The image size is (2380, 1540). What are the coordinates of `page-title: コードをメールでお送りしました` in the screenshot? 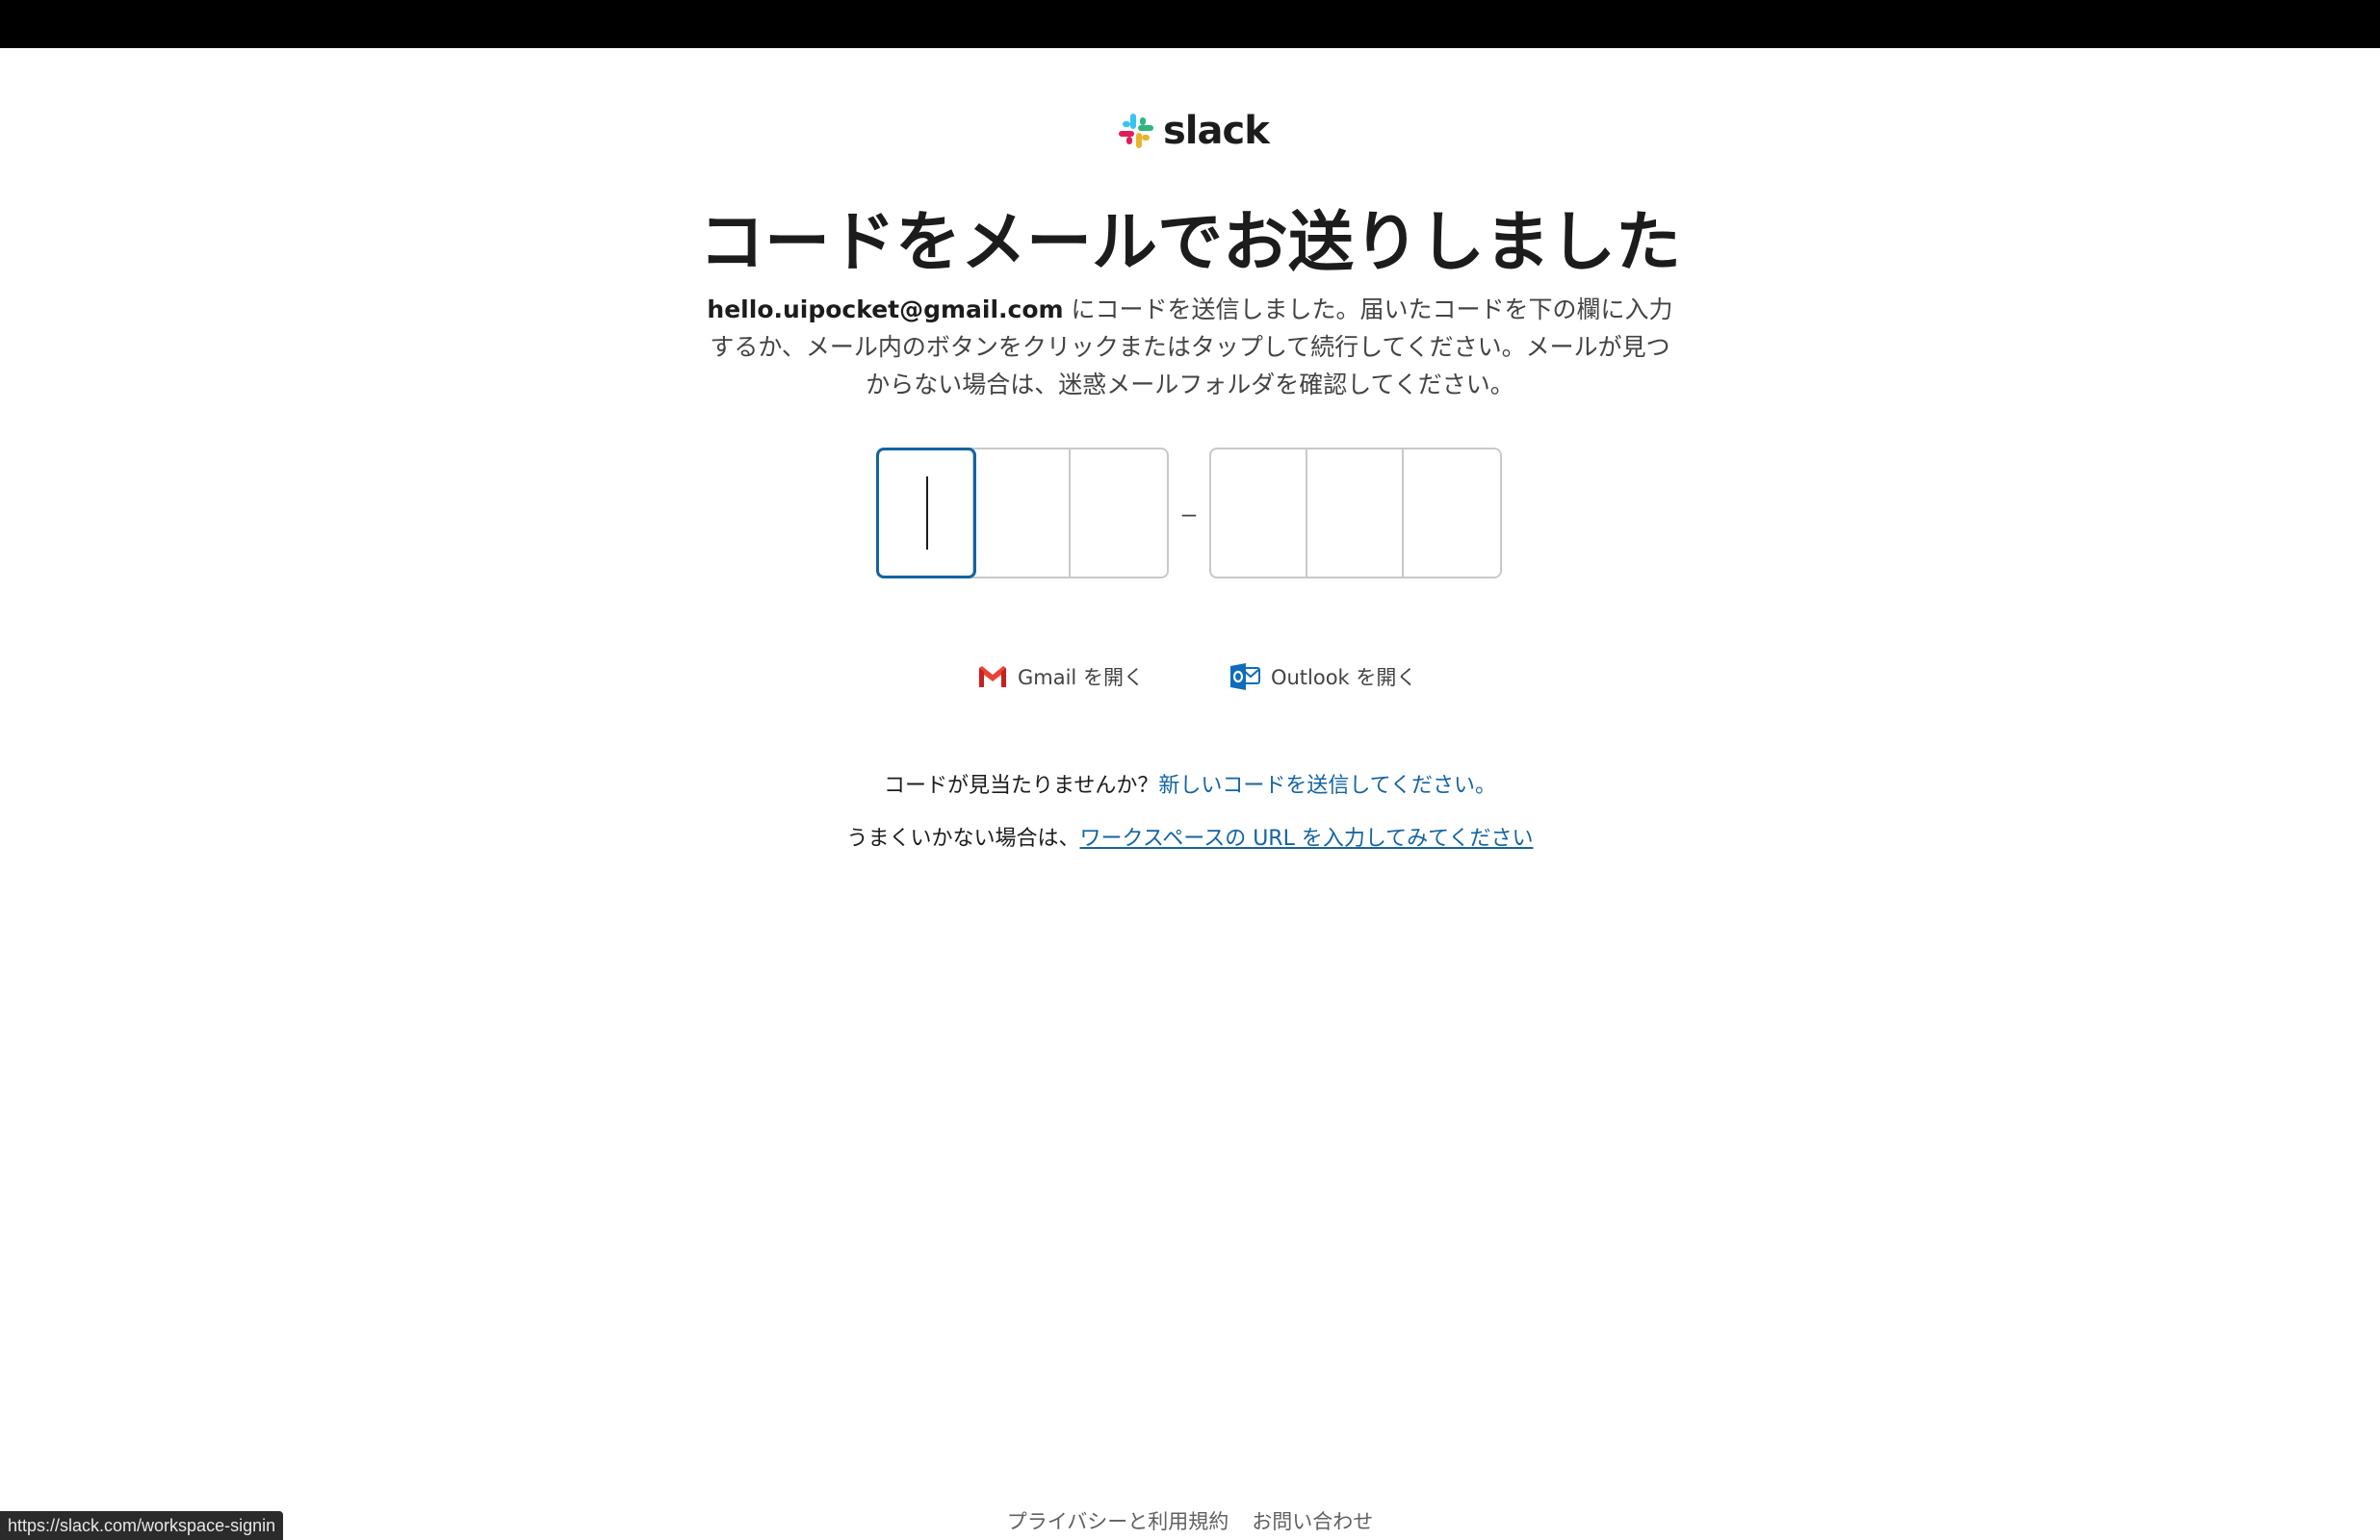 It's located at (1190, 243).